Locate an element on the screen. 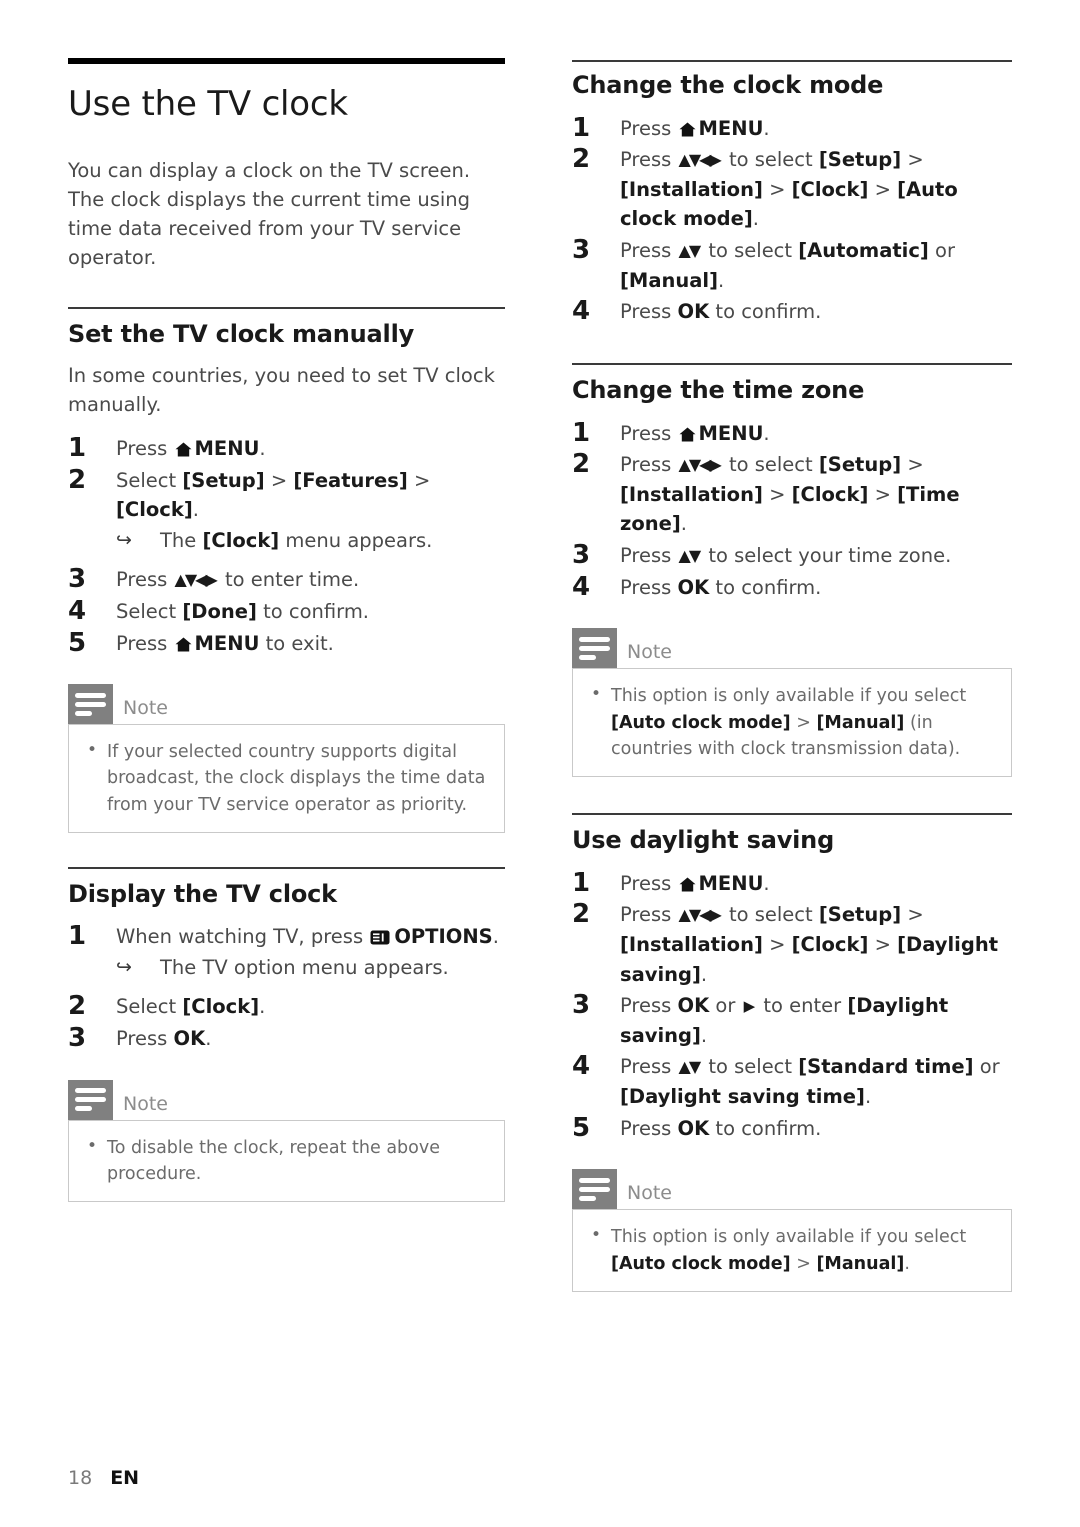 Image resolution: width=1080 pixels, height=1527 pixels. right-arrow-icon: ▶ is located at coordinates (749, 1006).